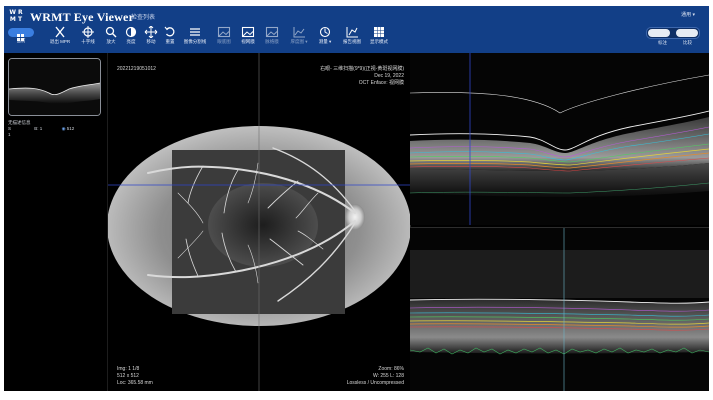 The image size is (713, 400). I want to click on layout-icon, so click(379, 32).